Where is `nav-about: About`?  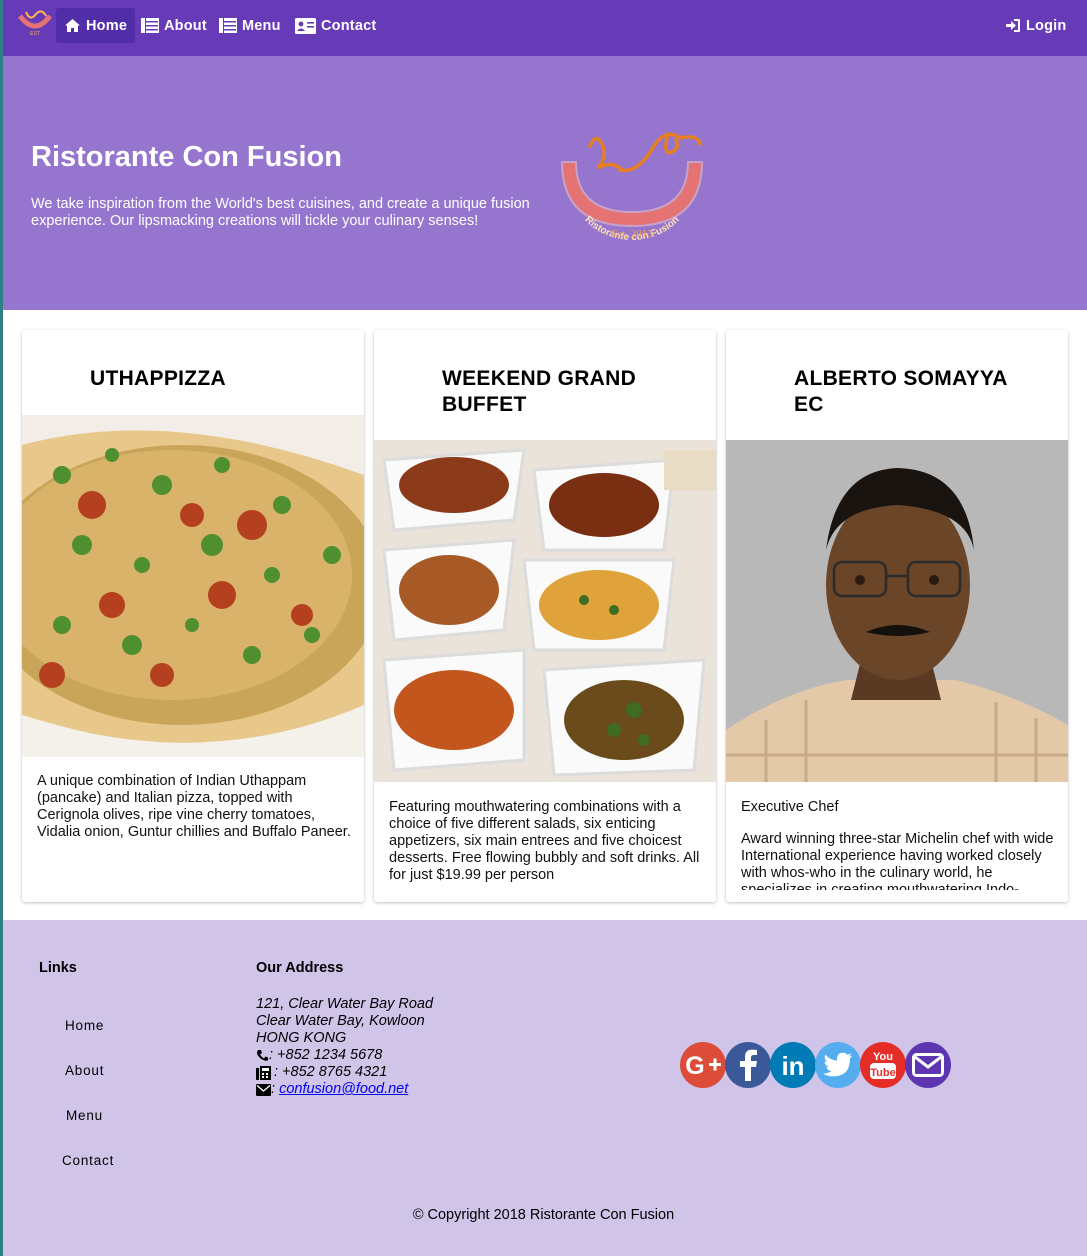 nav-about: About is located at coordinates (174, 25).